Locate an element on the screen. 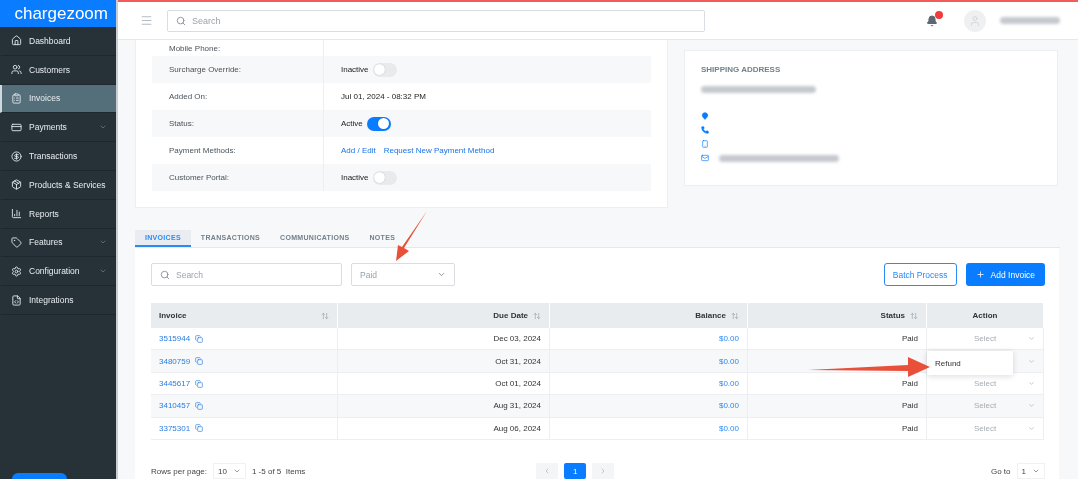 The width and height of the screenshot is (1078, 479). field-label: Added On: is located at coordinates (188, 96).